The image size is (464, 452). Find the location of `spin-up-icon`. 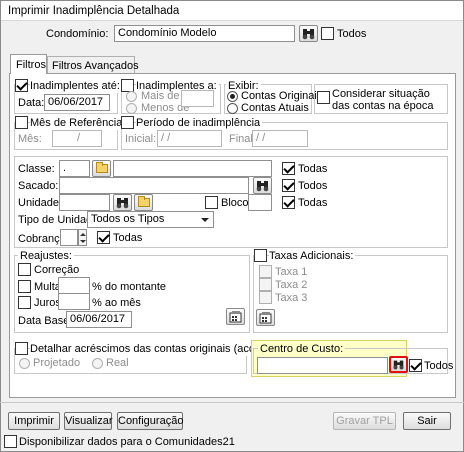

spin-up-icon is located at coordinates (83, 234).